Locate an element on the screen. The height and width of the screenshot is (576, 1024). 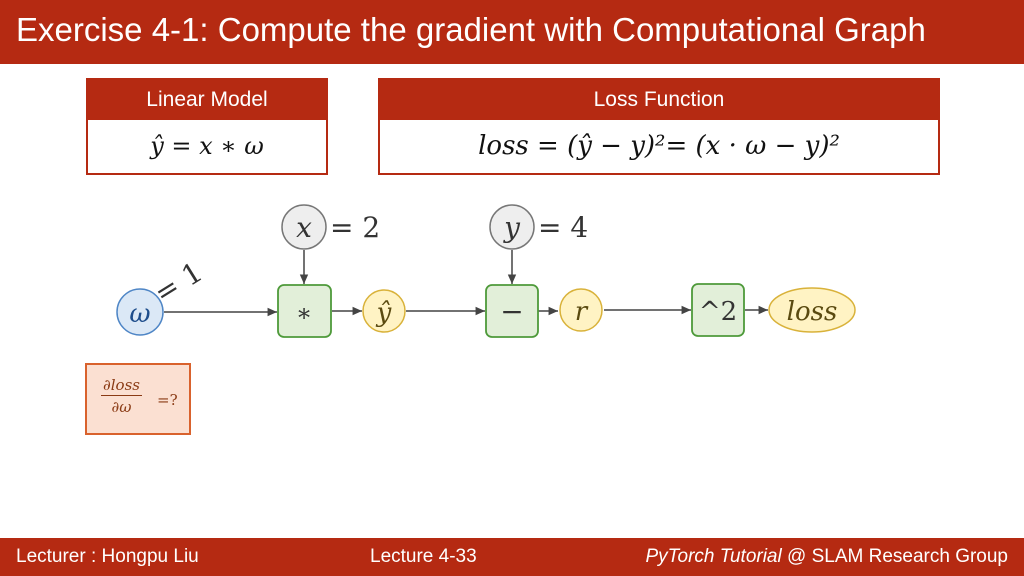
loss-label: loss is located at coordinates (812, 312).